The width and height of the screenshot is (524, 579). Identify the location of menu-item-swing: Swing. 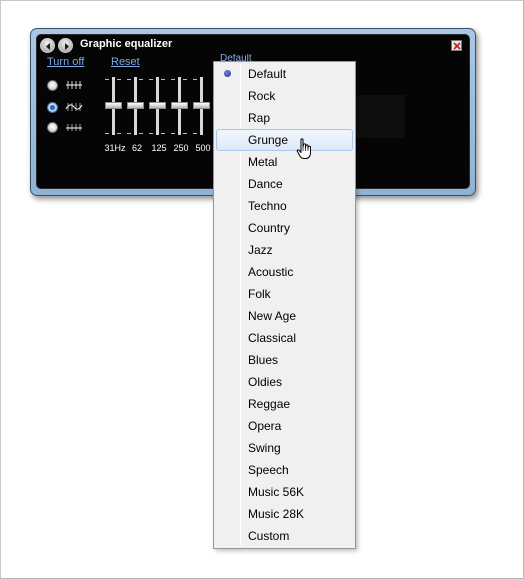
(284, 448).